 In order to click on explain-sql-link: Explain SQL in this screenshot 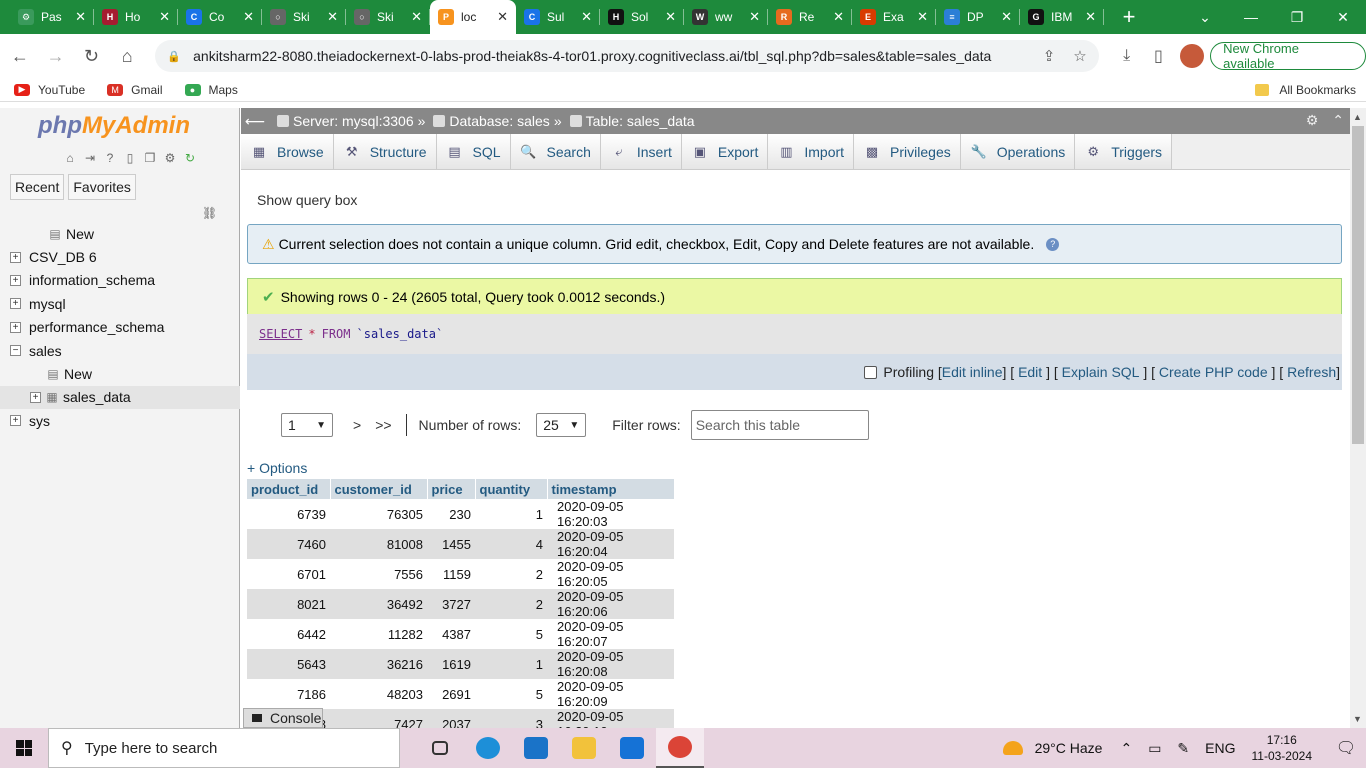, I will do `click(1101, 372)`.